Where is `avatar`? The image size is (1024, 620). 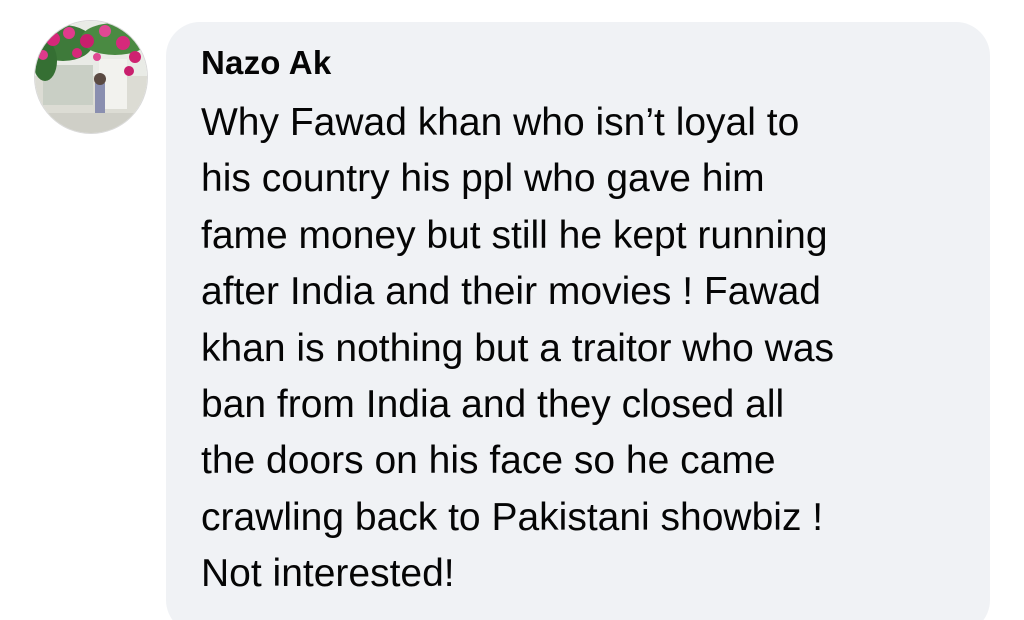
avatar is located at coordinates (91, 77).